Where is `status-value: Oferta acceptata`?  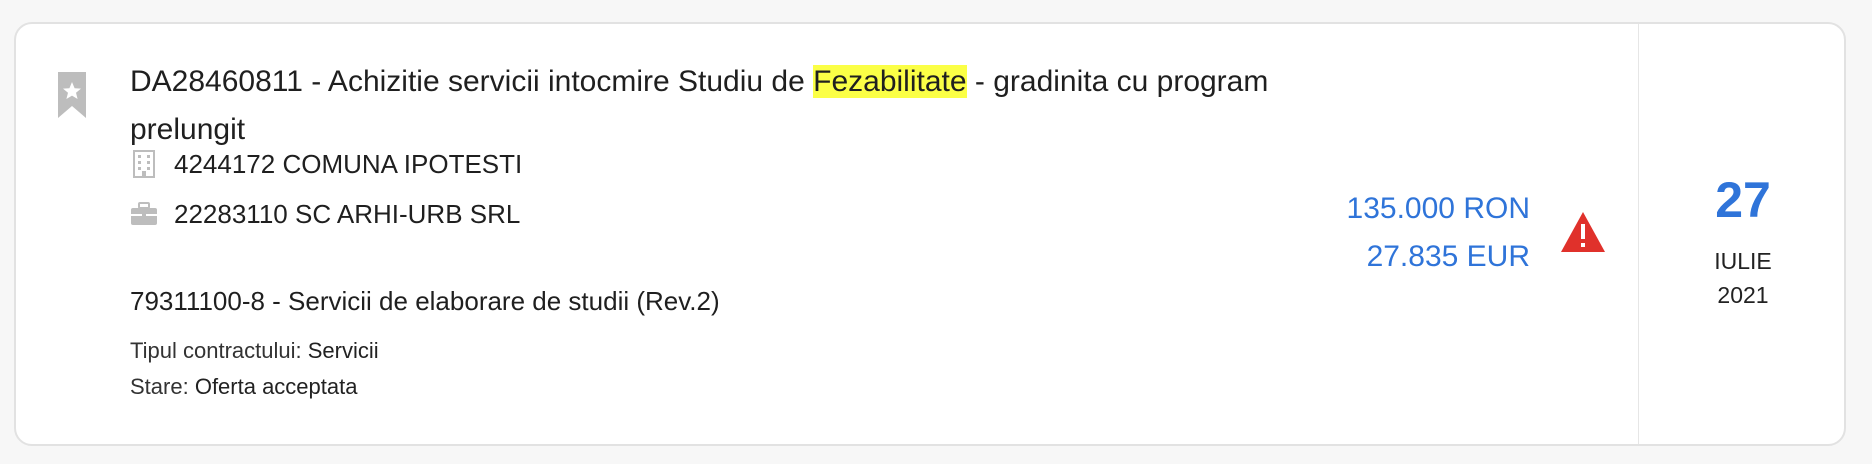
status-value: Oferta acceptata is located at coordinates (276, 386).